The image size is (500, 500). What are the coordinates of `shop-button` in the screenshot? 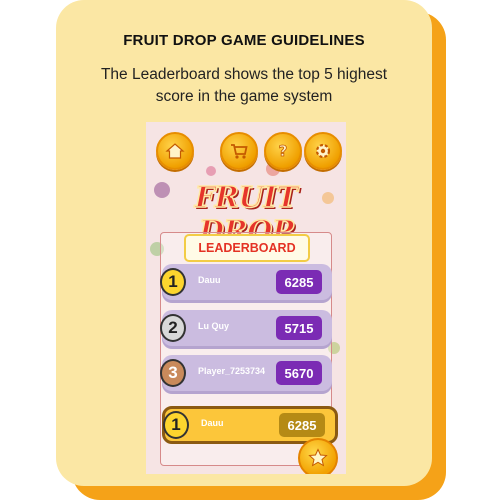 It's located at (239, 151).